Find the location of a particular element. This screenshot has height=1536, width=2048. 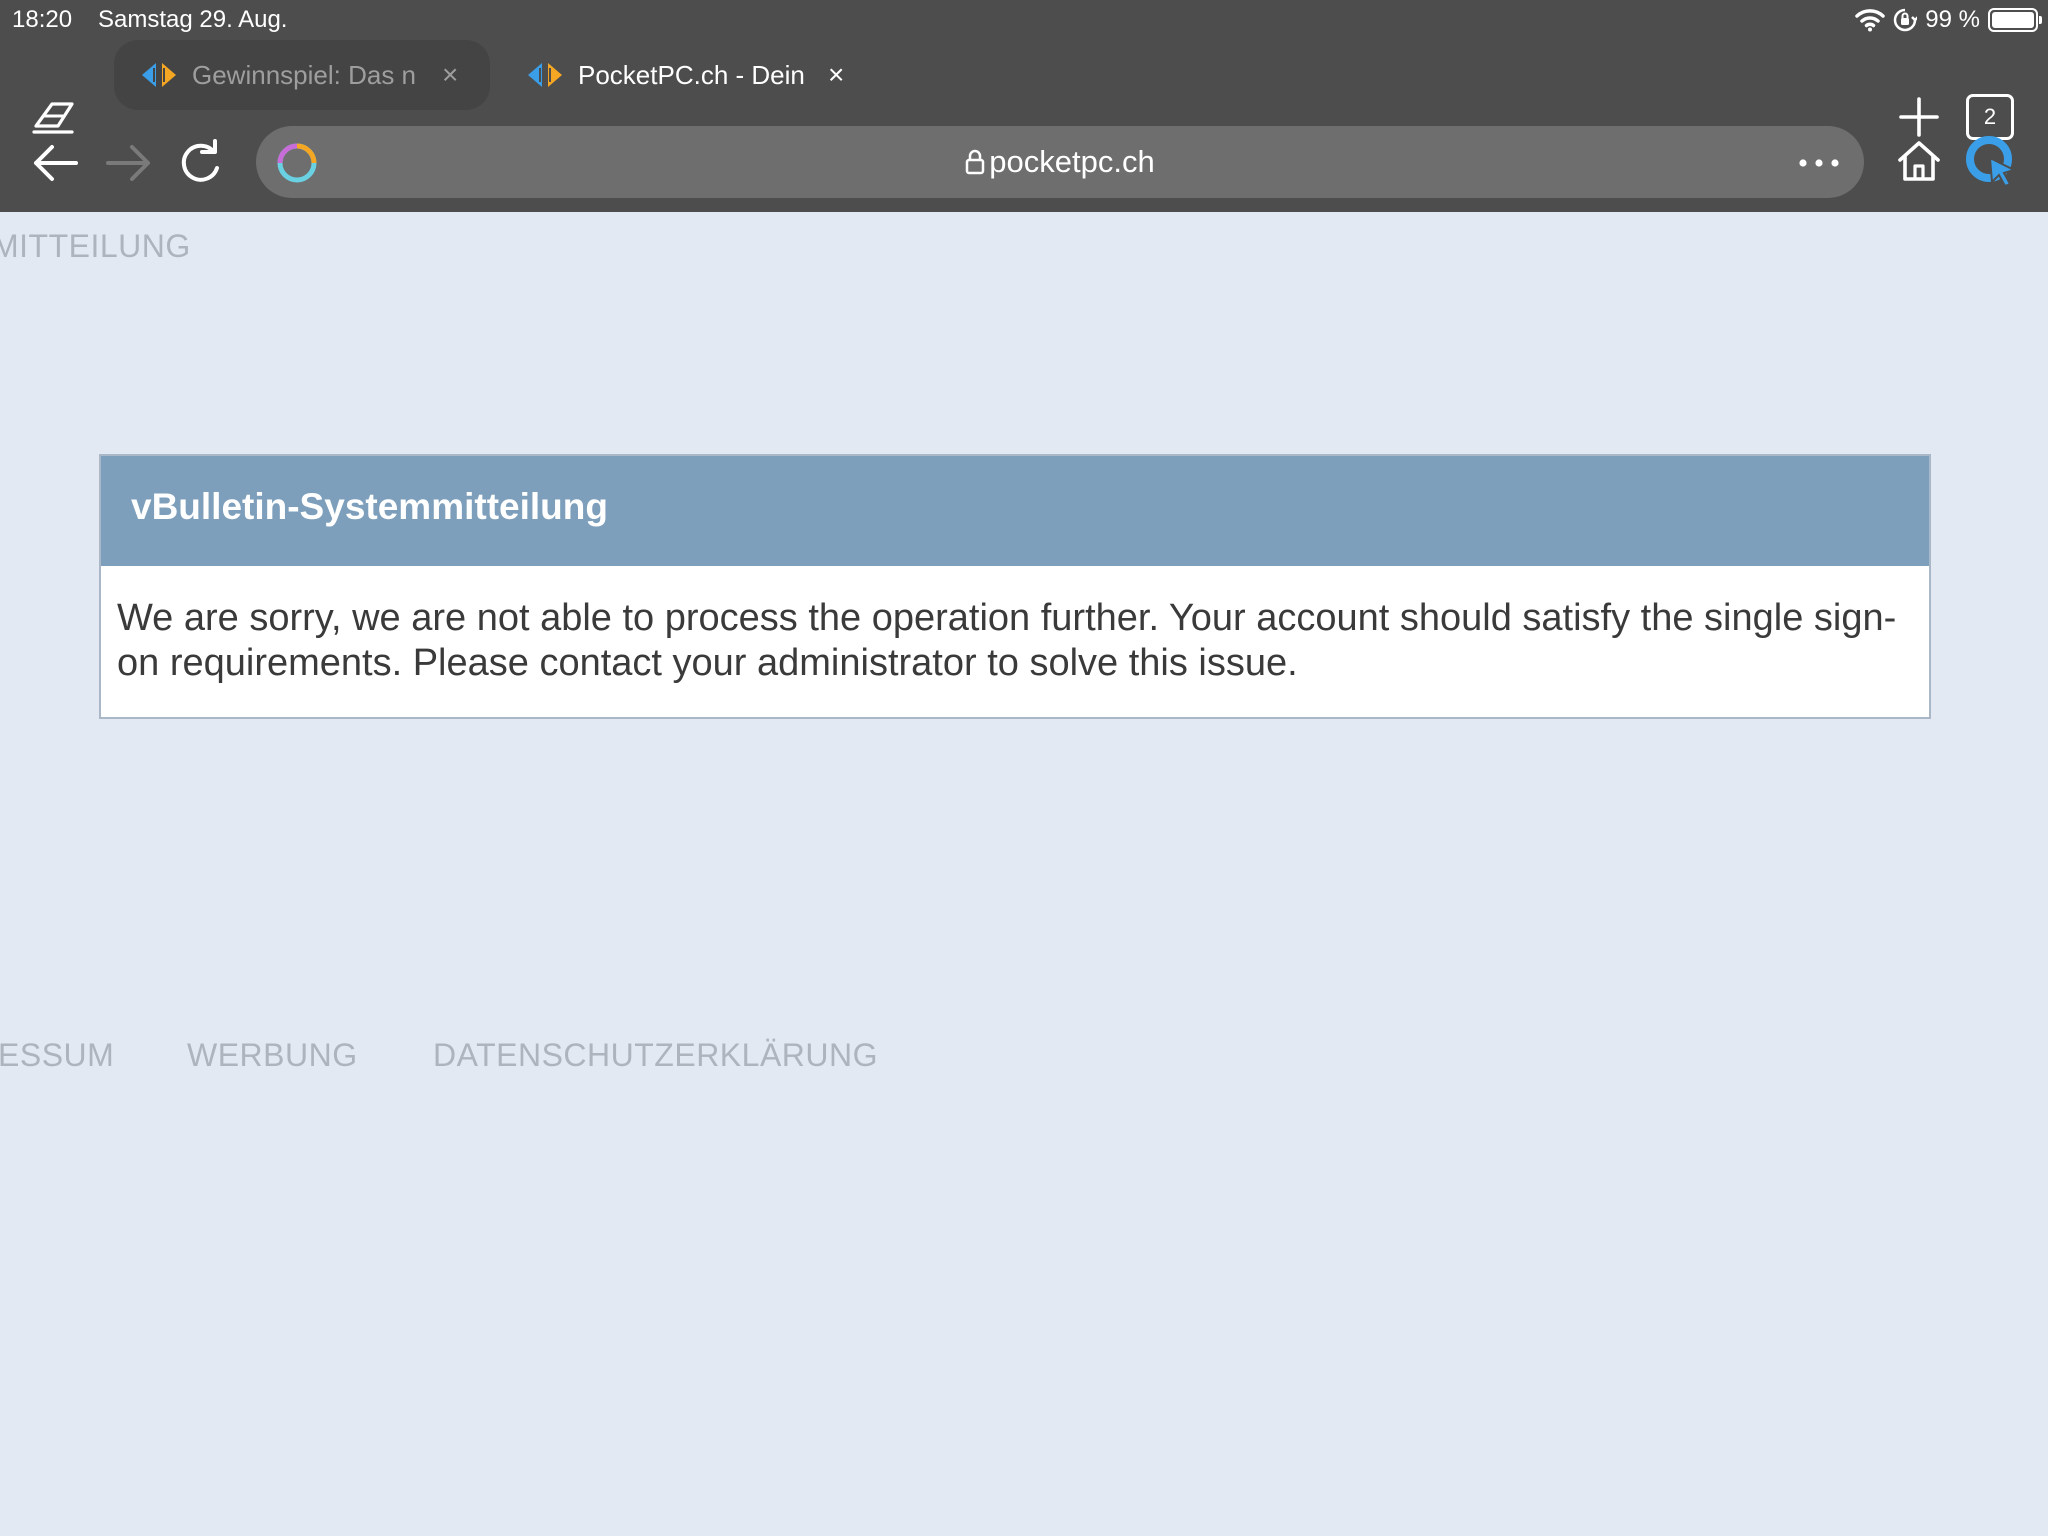

status-date: Samstag 29. Aug. is located at coordinates (193, 19).